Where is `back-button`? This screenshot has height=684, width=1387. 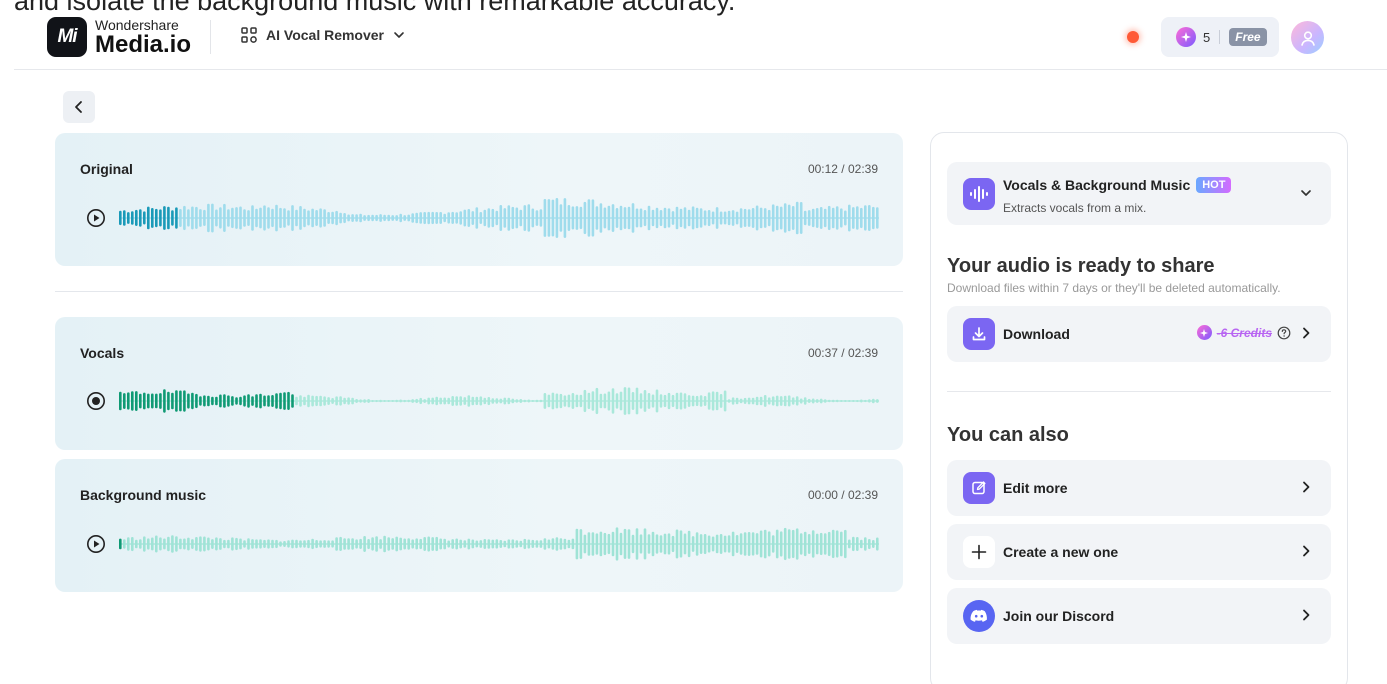 back-button is located at coordinates (79, 107).